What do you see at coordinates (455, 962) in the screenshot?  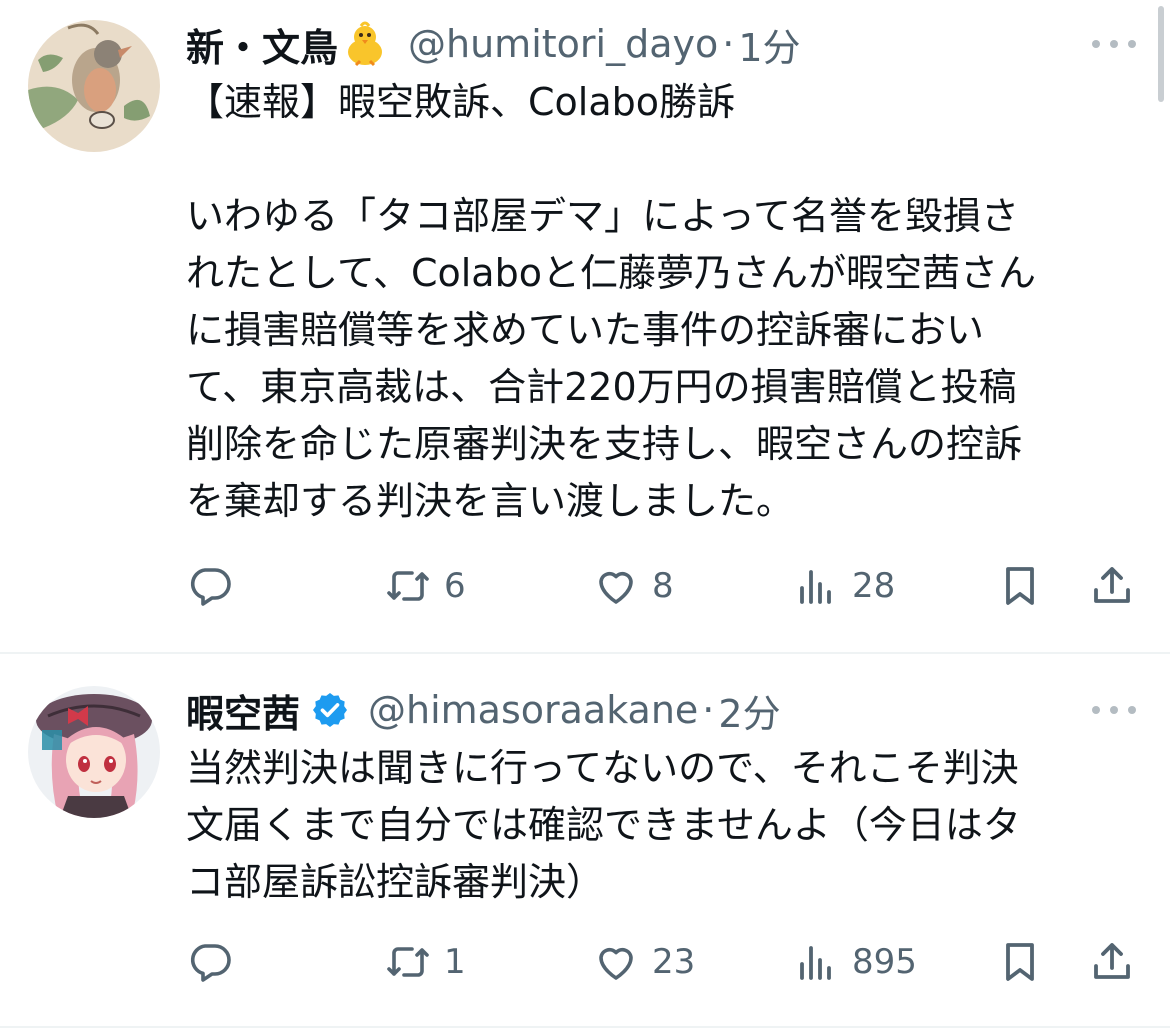 I see `retweet-count: 1` at bounding box center [455, 962].